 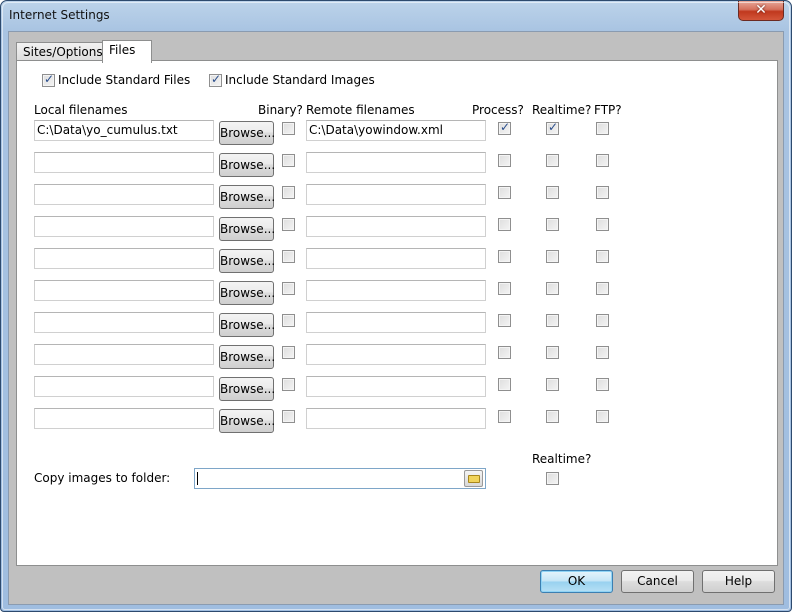 I want to click on tab-files: Files, so click(x=127, y=51).